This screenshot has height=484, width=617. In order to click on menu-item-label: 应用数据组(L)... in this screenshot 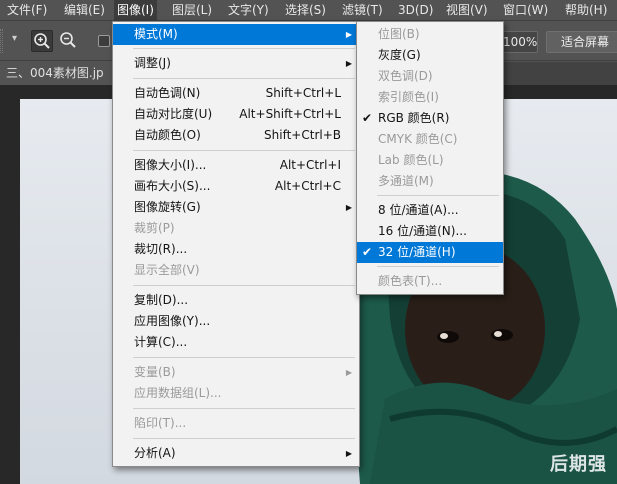, I will do `click(178, 393)`.